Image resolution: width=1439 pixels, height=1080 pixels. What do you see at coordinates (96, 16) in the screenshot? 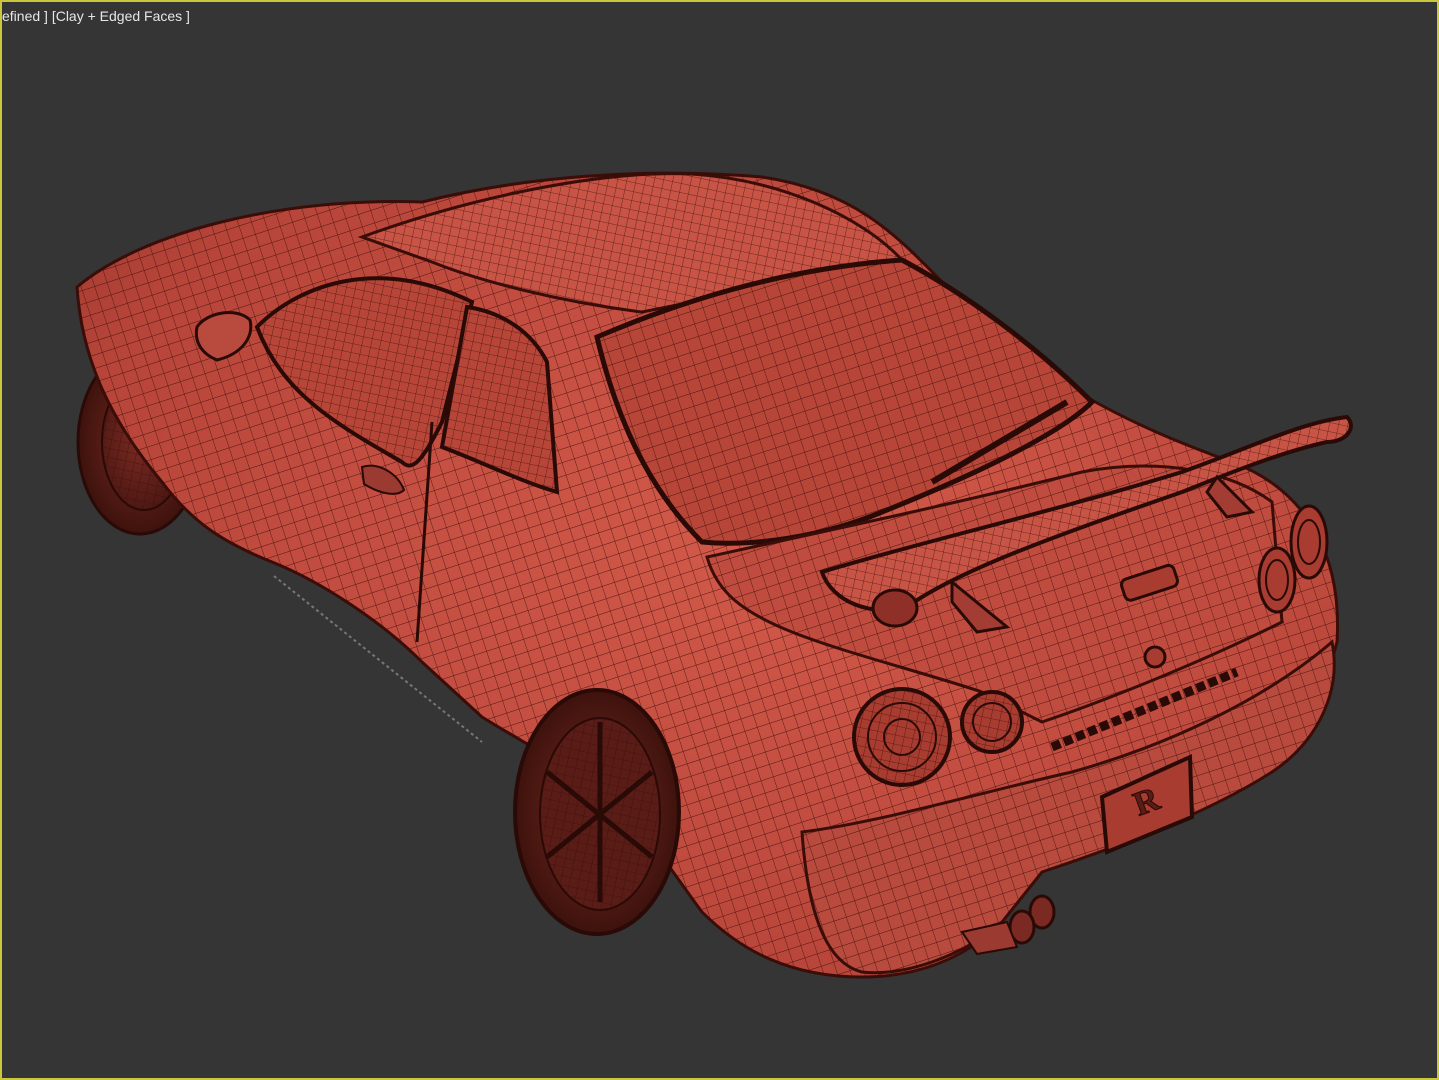
I see `viewport-label: efined ] [Clay + Edged Faces ]` at bounding box center [96, 16].